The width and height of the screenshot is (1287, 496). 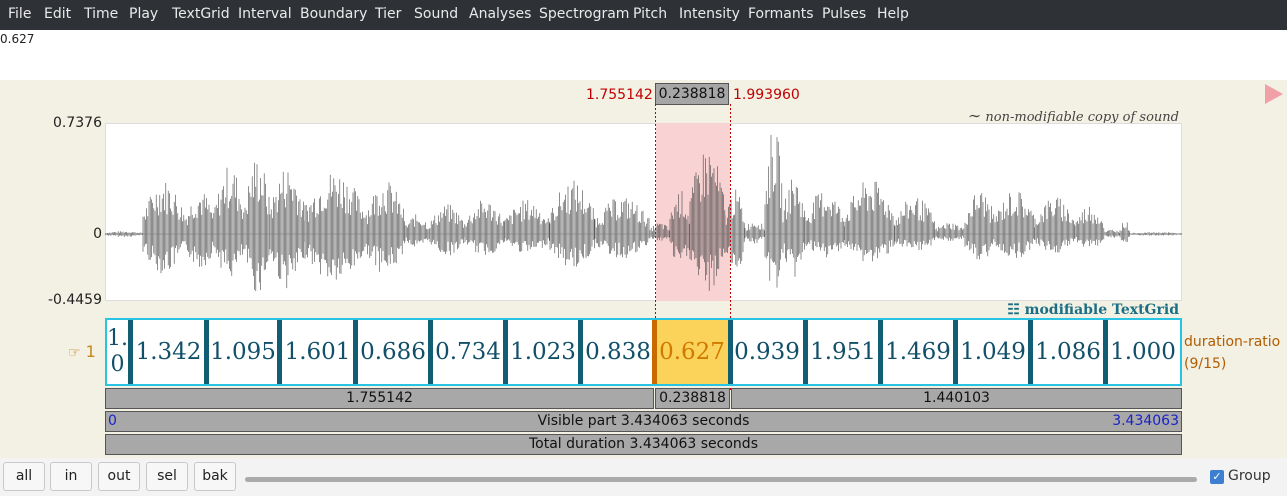 What do you see at coordinates (1145, 421) in the screenshot?
I see `visible-end-time: 3.434063` at bounding box center [1145, 421].